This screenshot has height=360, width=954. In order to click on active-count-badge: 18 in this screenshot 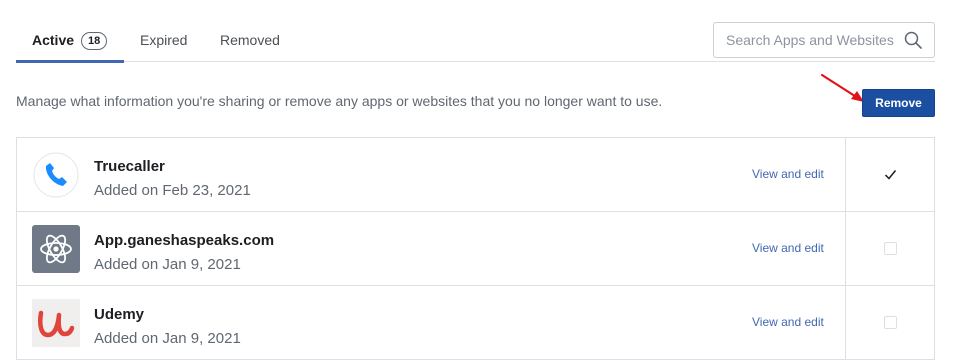, I will do `click(94, 41)`.